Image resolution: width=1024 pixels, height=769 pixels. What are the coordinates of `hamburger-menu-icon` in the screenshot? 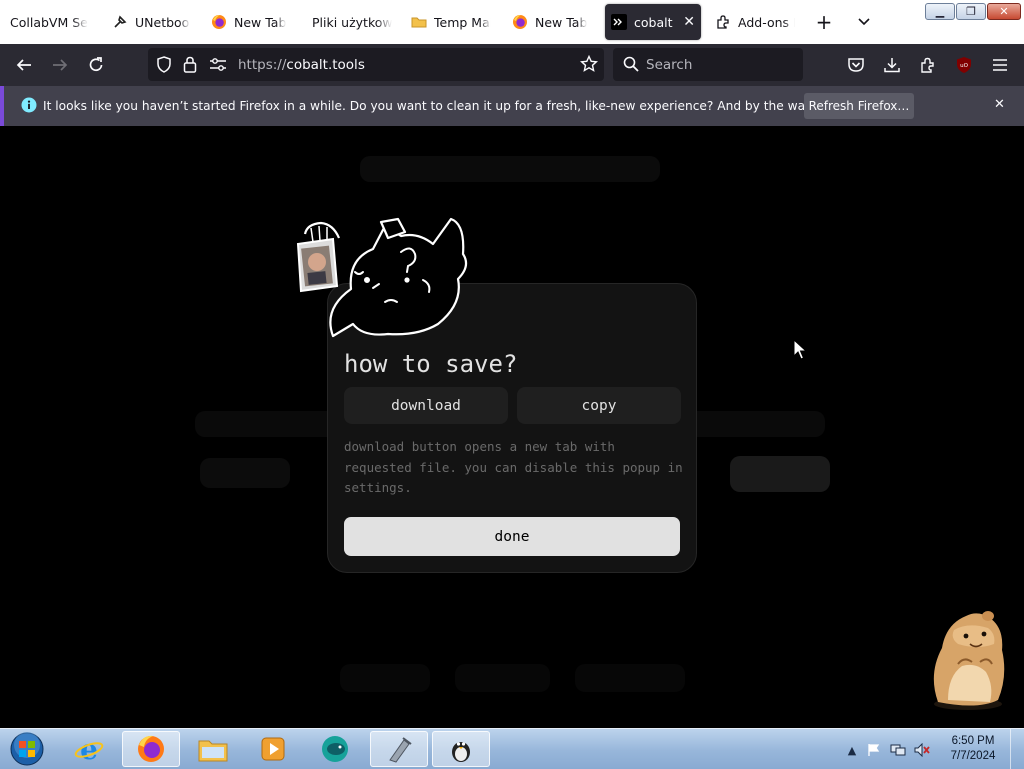 It's located at (1000, 65).